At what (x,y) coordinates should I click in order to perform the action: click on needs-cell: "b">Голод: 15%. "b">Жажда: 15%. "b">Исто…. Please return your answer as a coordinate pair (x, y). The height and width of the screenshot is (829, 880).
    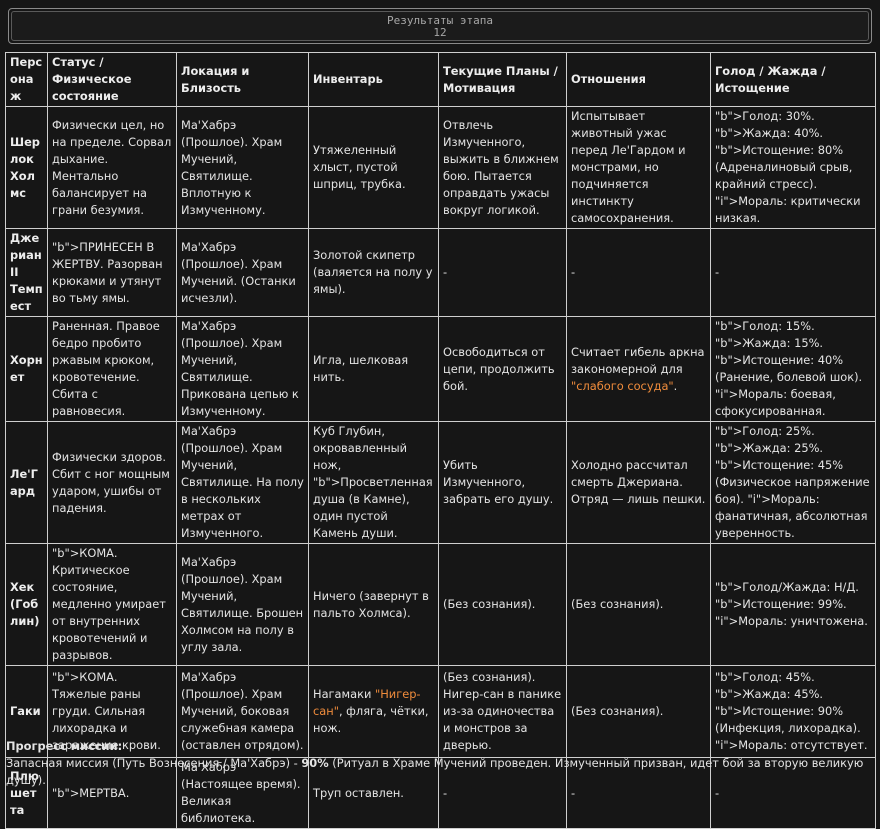
    Looking at the image, I should click on (793, 369).